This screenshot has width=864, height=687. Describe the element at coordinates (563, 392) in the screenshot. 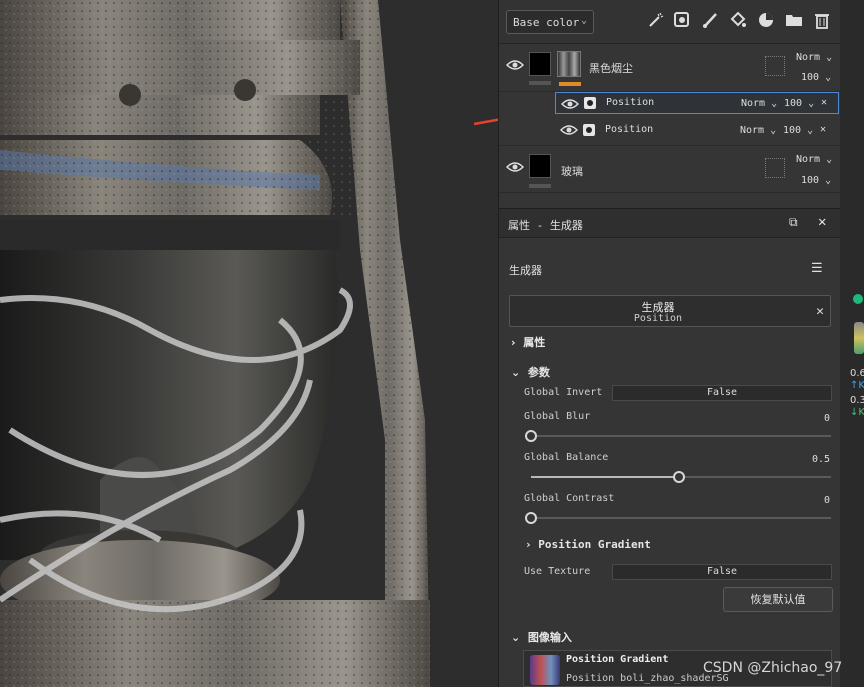

I see `global-invert-label: Global Invert` at that location.